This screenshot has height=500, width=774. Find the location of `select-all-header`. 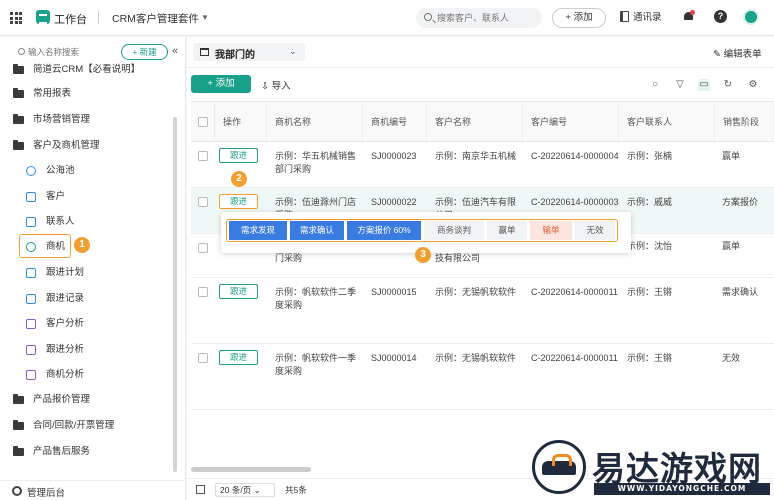

select-all-header is located at coordinates (203, 122).